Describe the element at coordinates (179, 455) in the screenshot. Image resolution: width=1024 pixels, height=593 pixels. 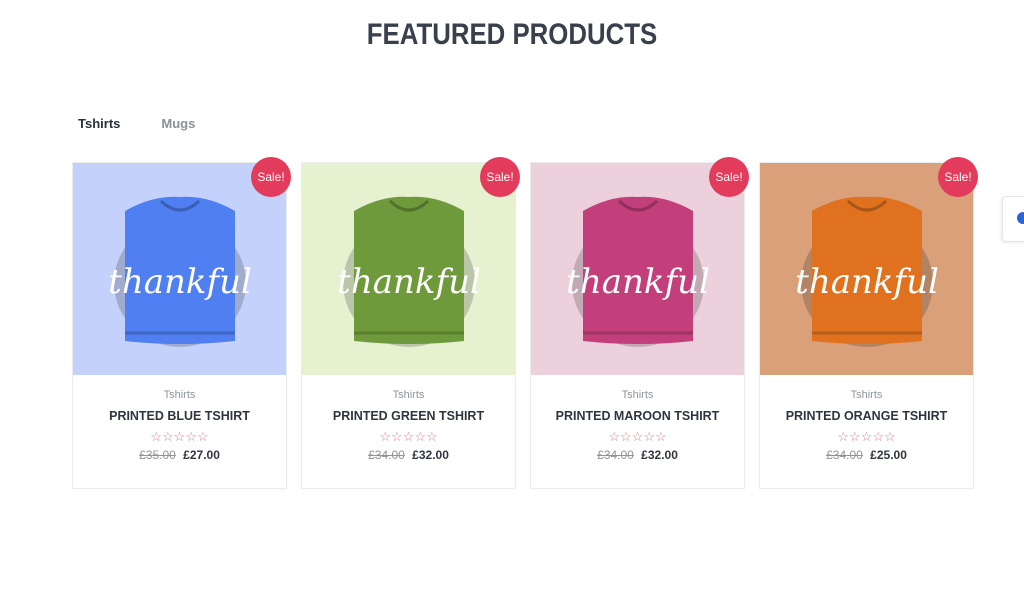
I see `product-price: £35.00 £27.00` at that location.